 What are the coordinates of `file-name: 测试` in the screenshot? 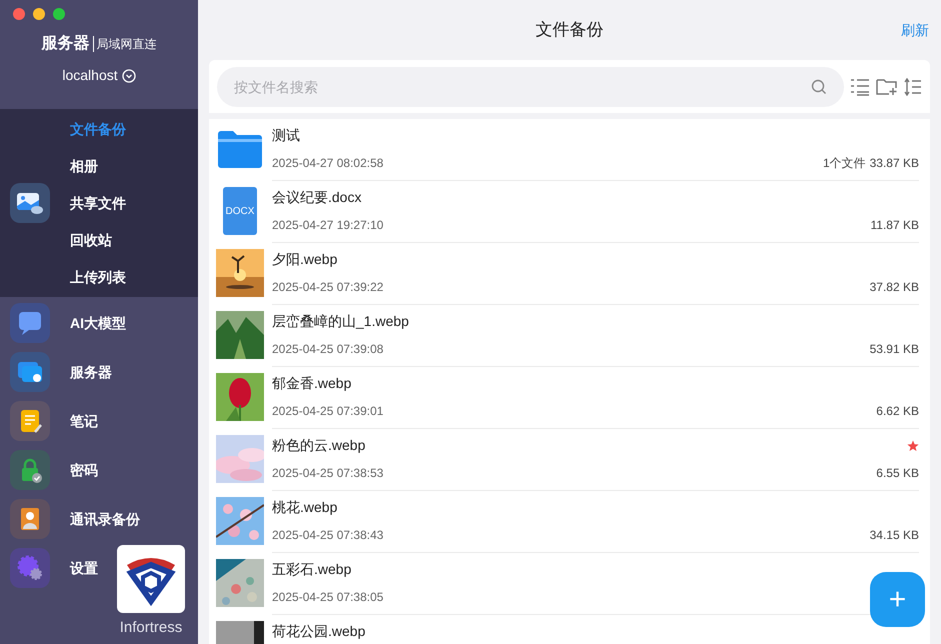 It's located at (286, 135).